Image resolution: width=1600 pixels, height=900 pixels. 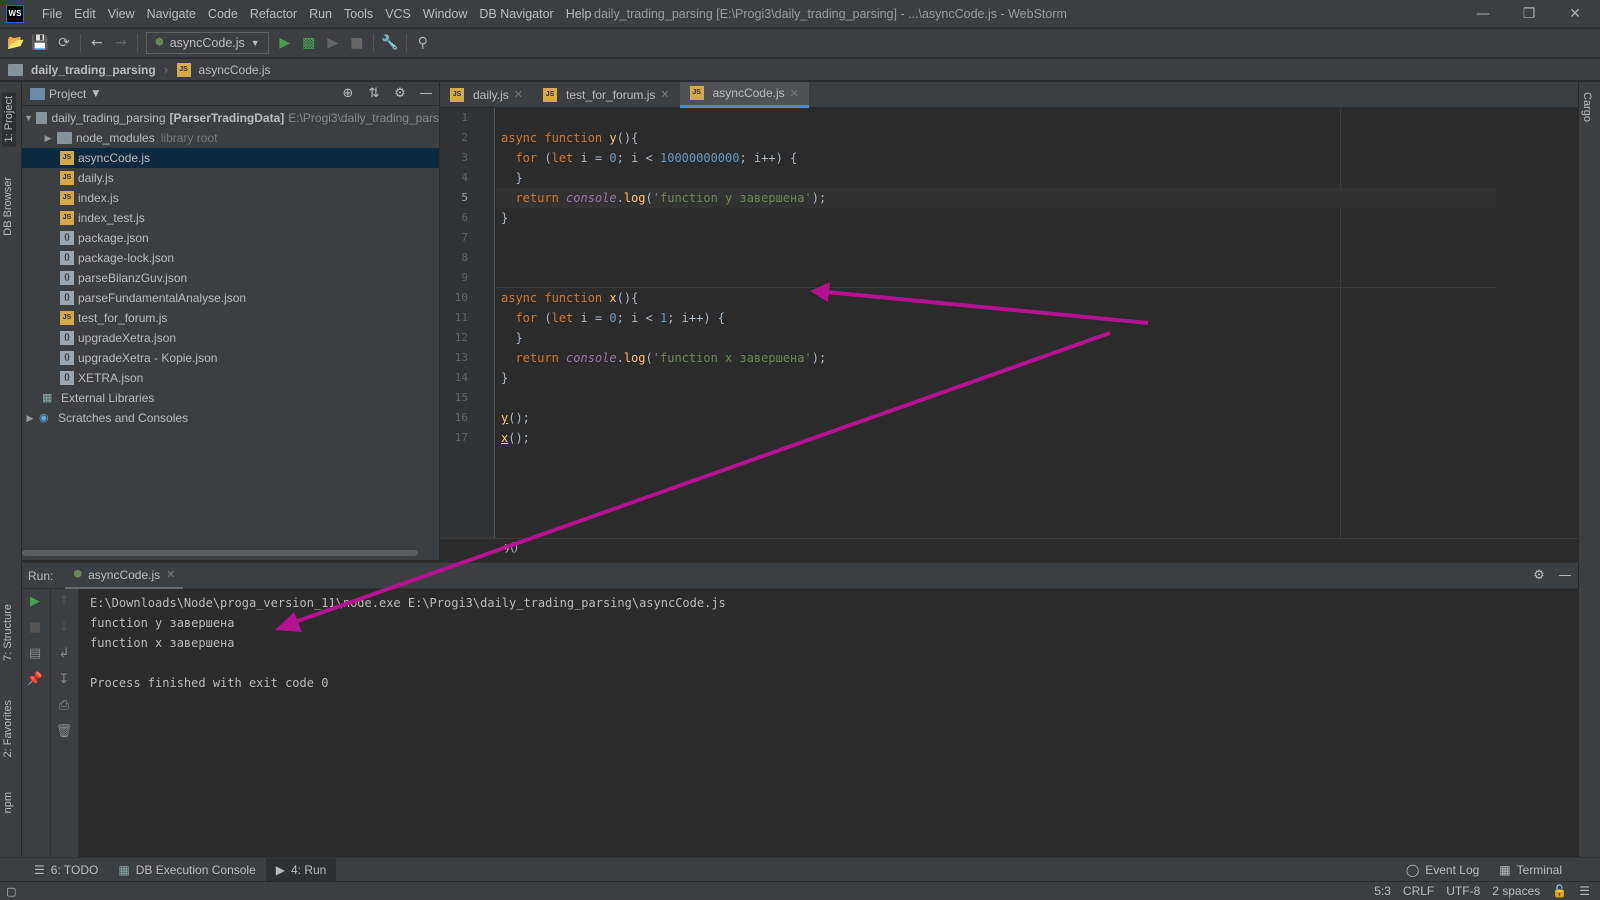 I want to click on debug-icon: ▩, so click(x=309, y=43).